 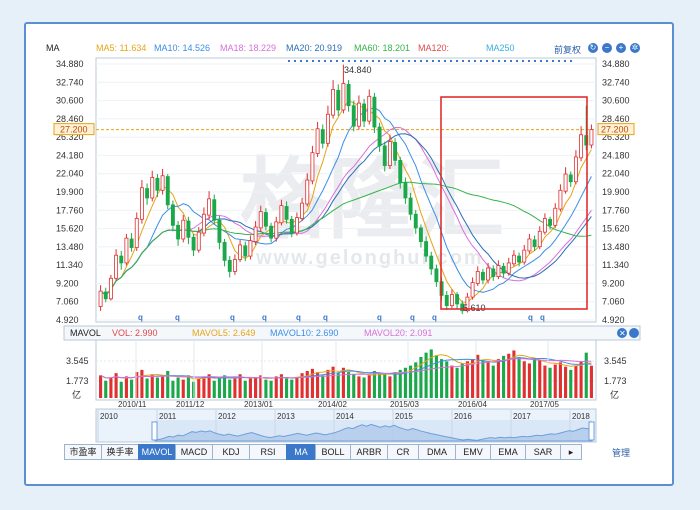 I want to click on high-annotation: 34.840, so click(x=358, y=70).